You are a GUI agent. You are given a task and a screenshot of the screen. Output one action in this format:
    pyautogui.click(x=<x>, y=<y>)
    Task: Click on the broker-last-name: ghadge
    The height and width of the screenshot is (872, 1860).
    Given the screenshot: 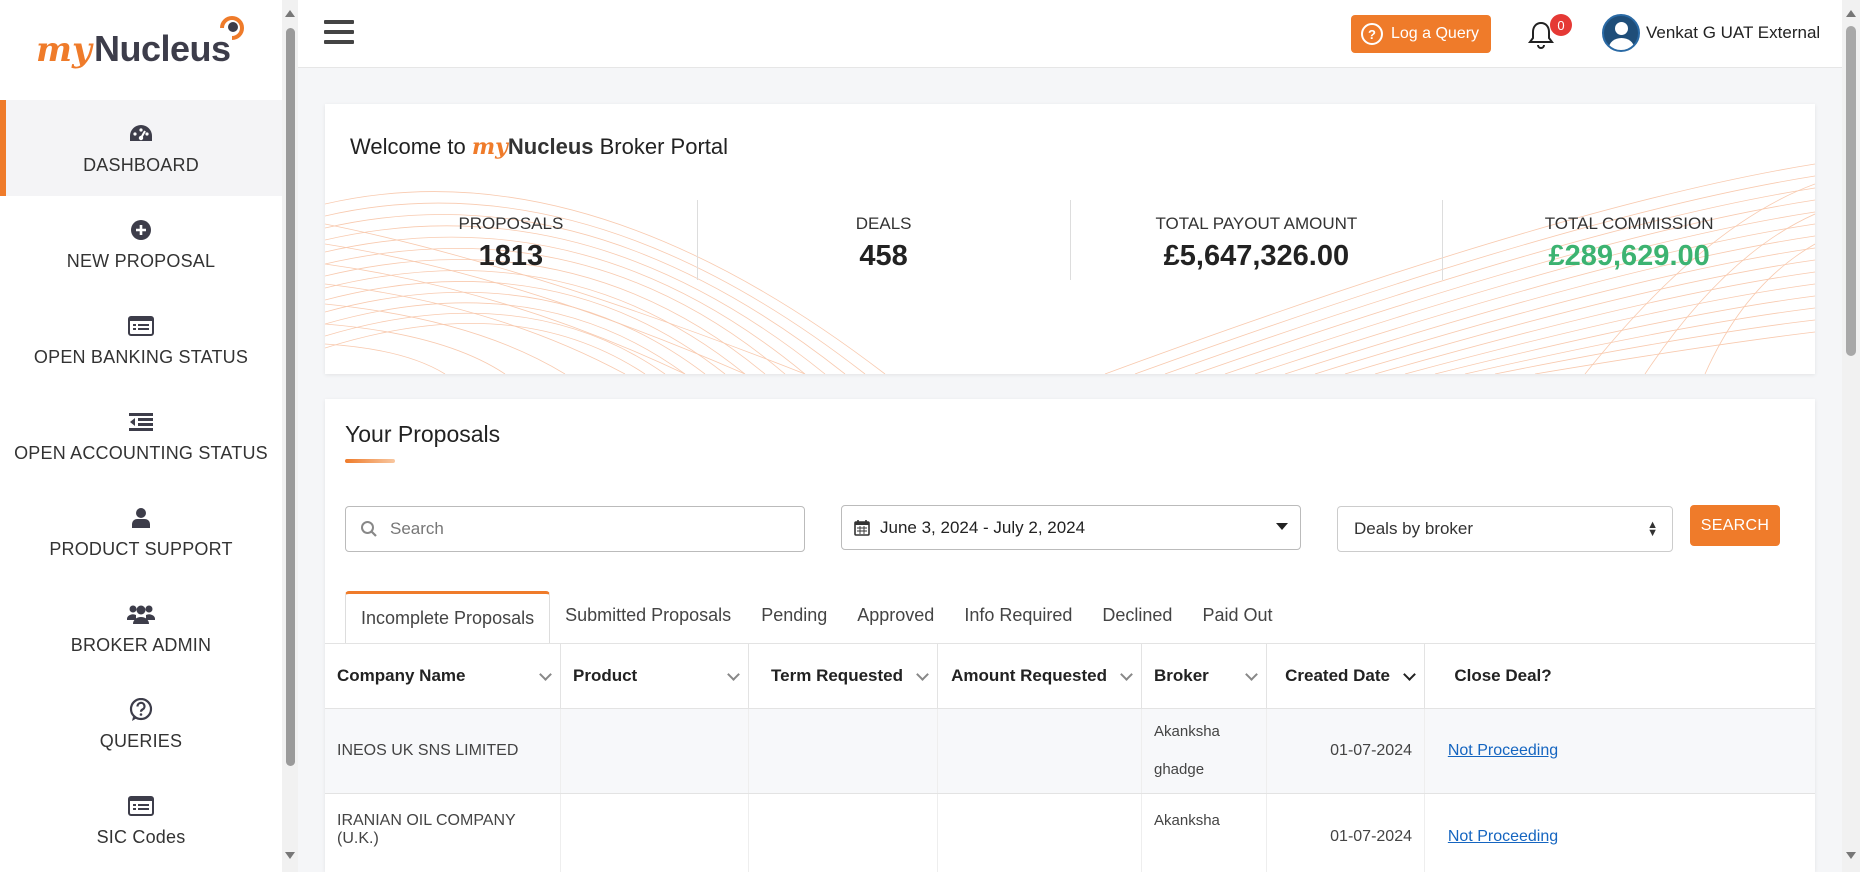 What is the action you would take?
    pyautogui.click(x=1179, y=769)
    